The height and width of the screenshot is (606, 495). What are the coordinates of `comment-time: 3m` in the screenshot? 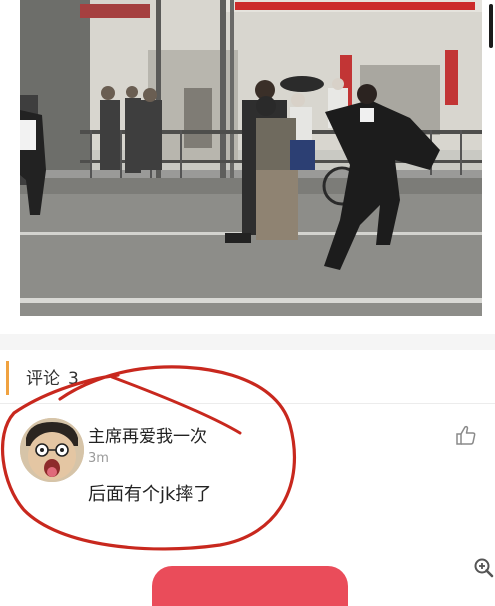 It's located at (98, 458).